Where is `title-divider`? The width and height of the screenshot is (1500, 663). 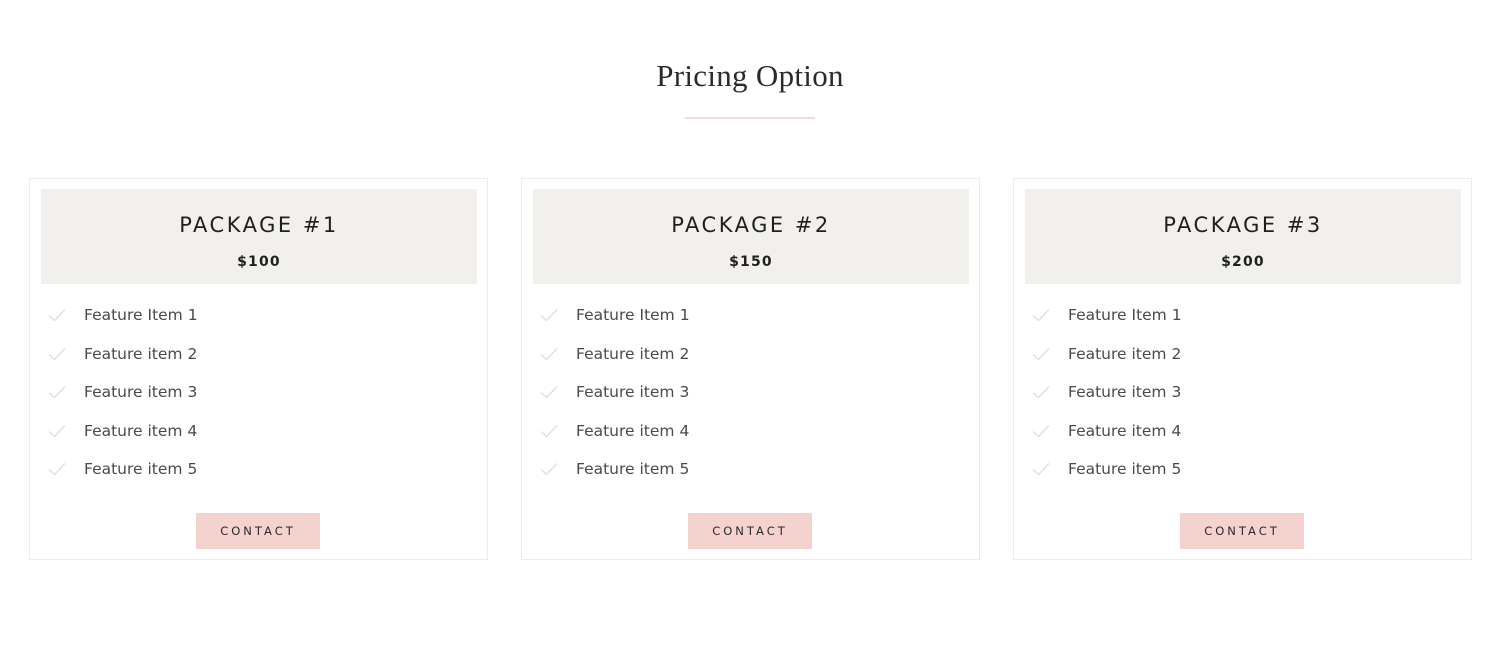 title-divider is located at coordinates (750, 118).